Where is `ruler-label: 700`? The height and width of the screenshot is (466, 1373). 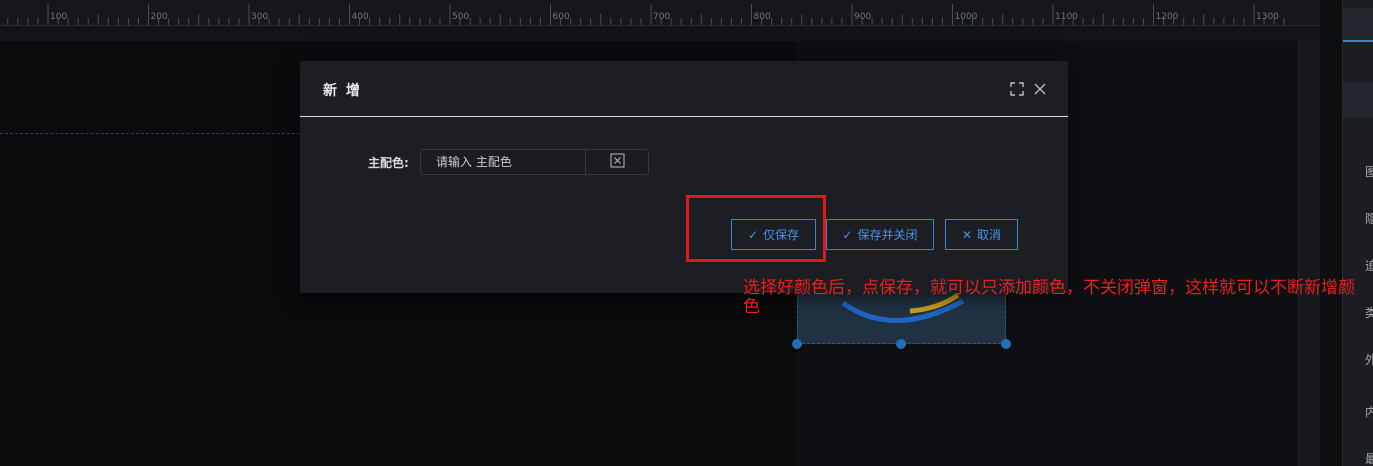 ruler-label: 700 is located at coordinates (662, 17).